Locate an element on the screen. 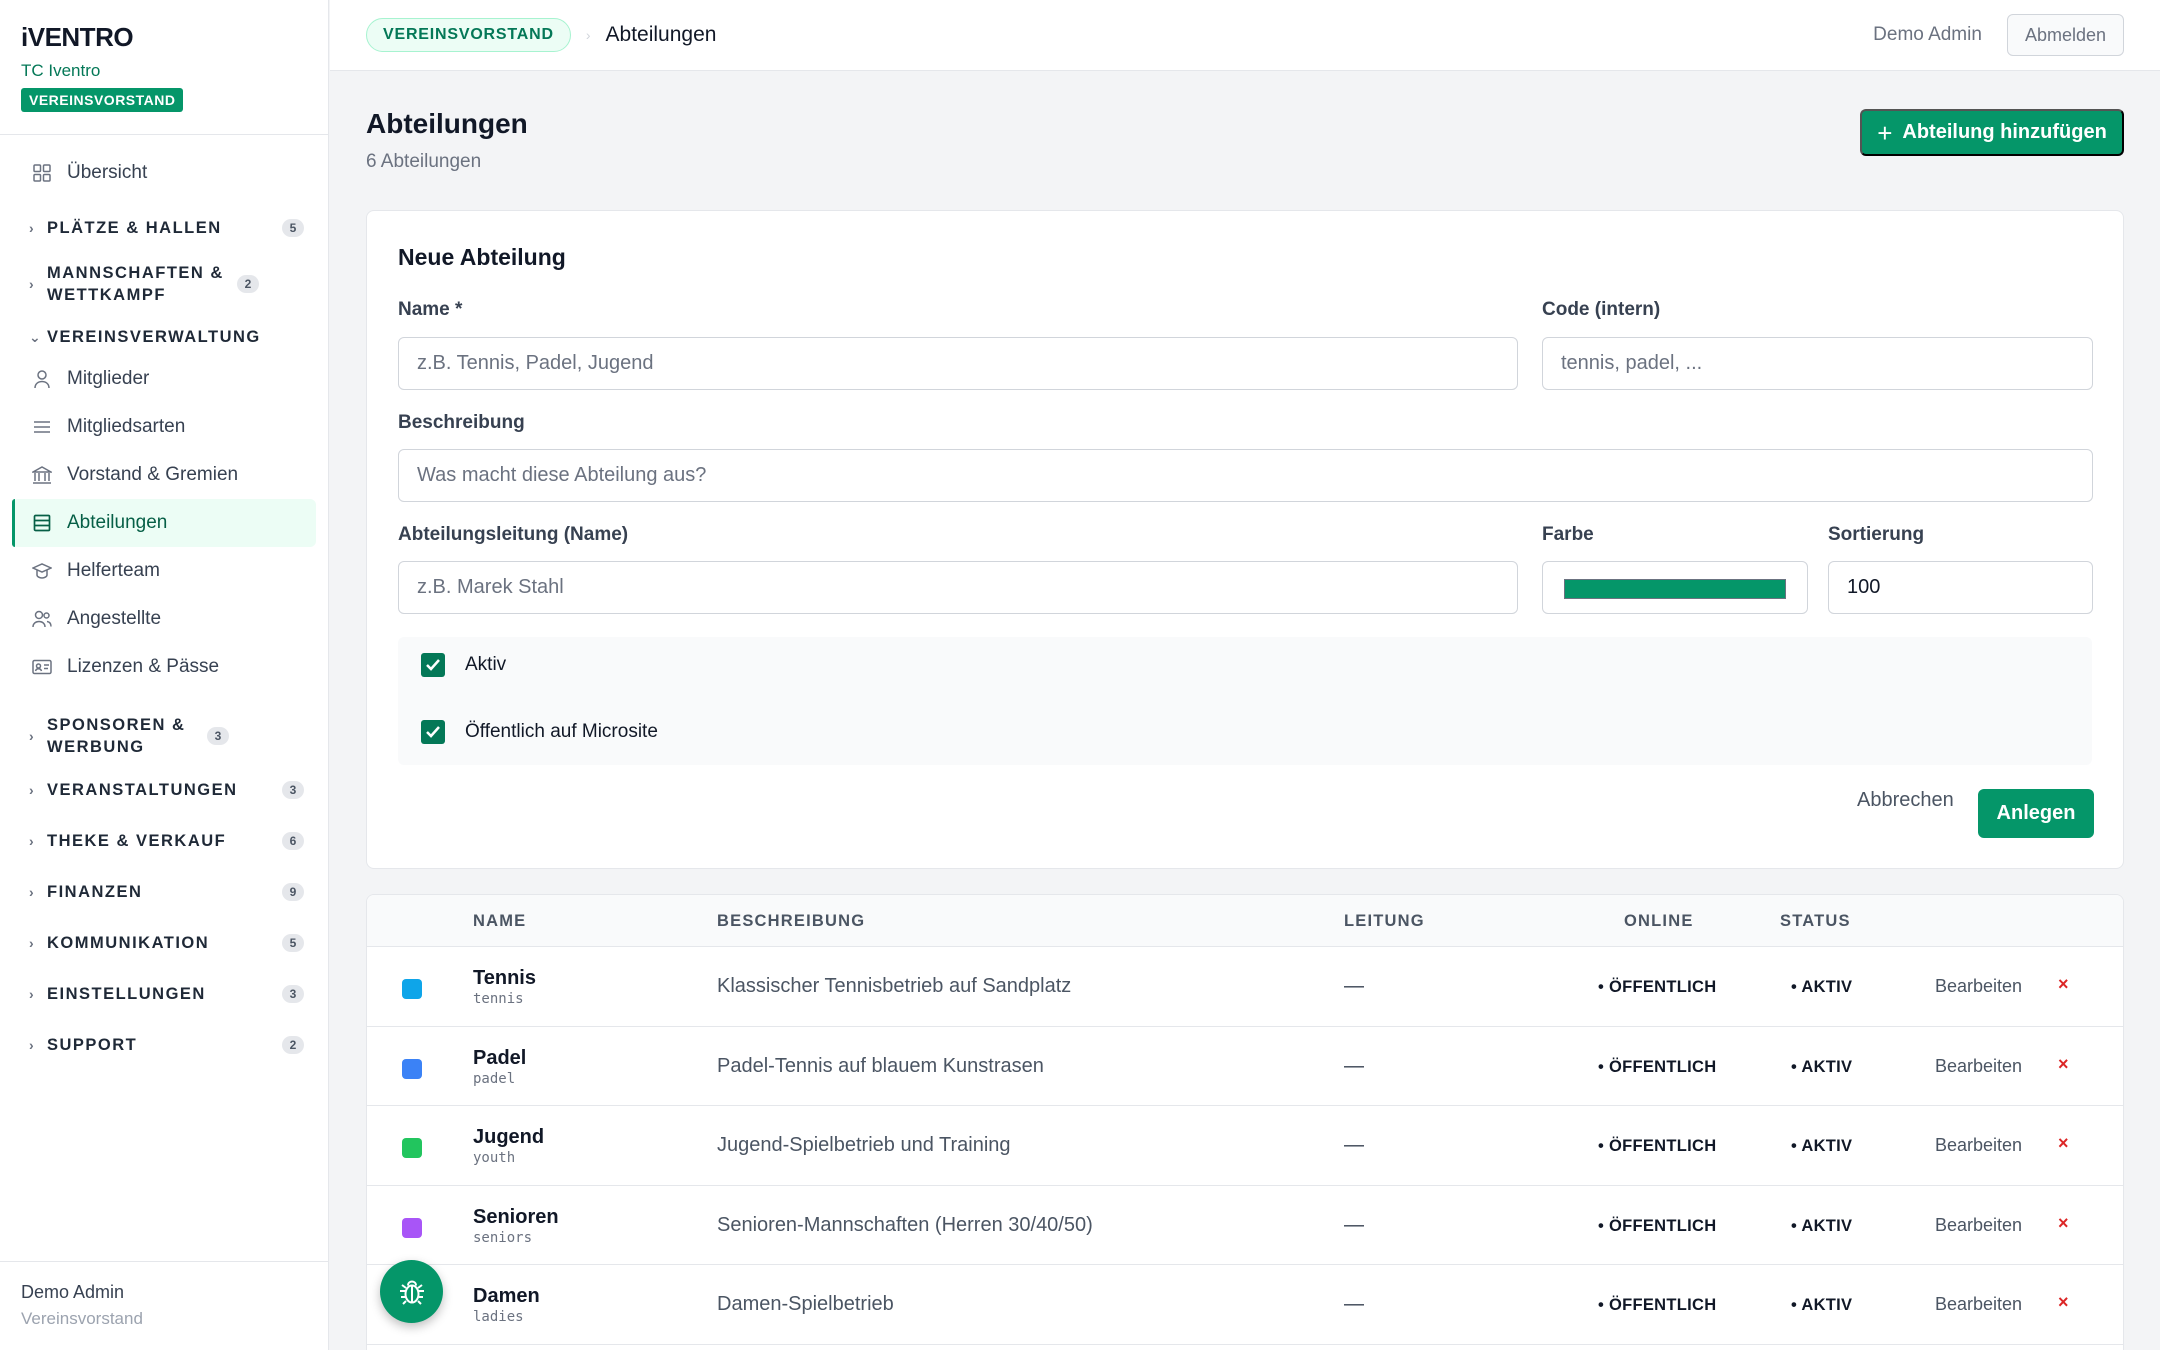 This screenshot has width=2160, height=1350. logout-button: Abmelden is located at coordinates (2065, 35).